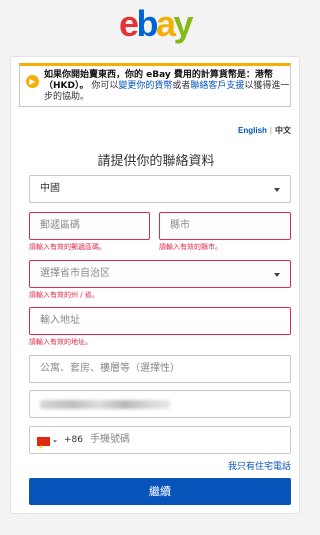 This screenshot has height=535, width=320. What do you see at coordinates (50, 188) in the screenshot?
I see `country-value: 中國` at bounding box center [50, 188].